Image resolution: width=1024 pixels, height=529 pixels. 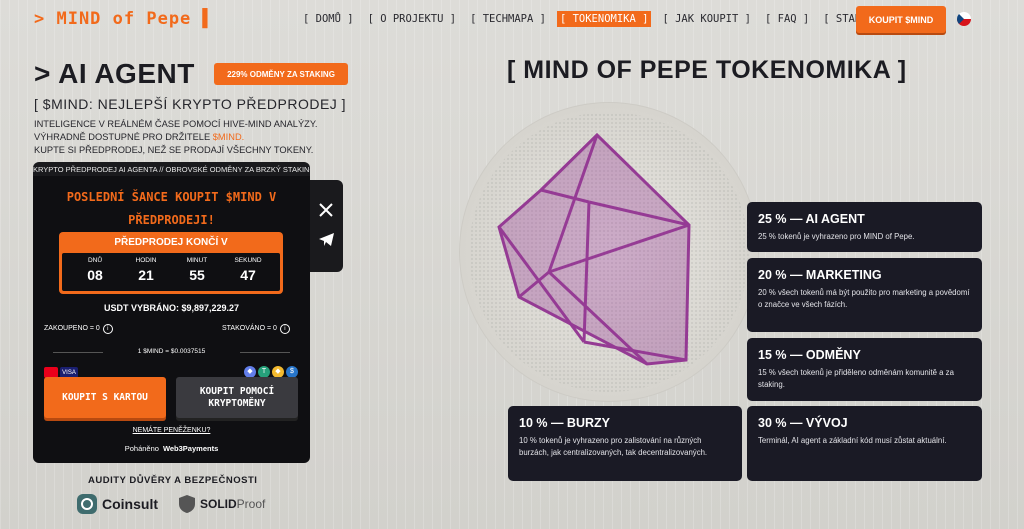 What do you see at coordinates (197, 260) in the screenshot?
I see `countdown-unit: MINUT` at bounding box center [197, 260].